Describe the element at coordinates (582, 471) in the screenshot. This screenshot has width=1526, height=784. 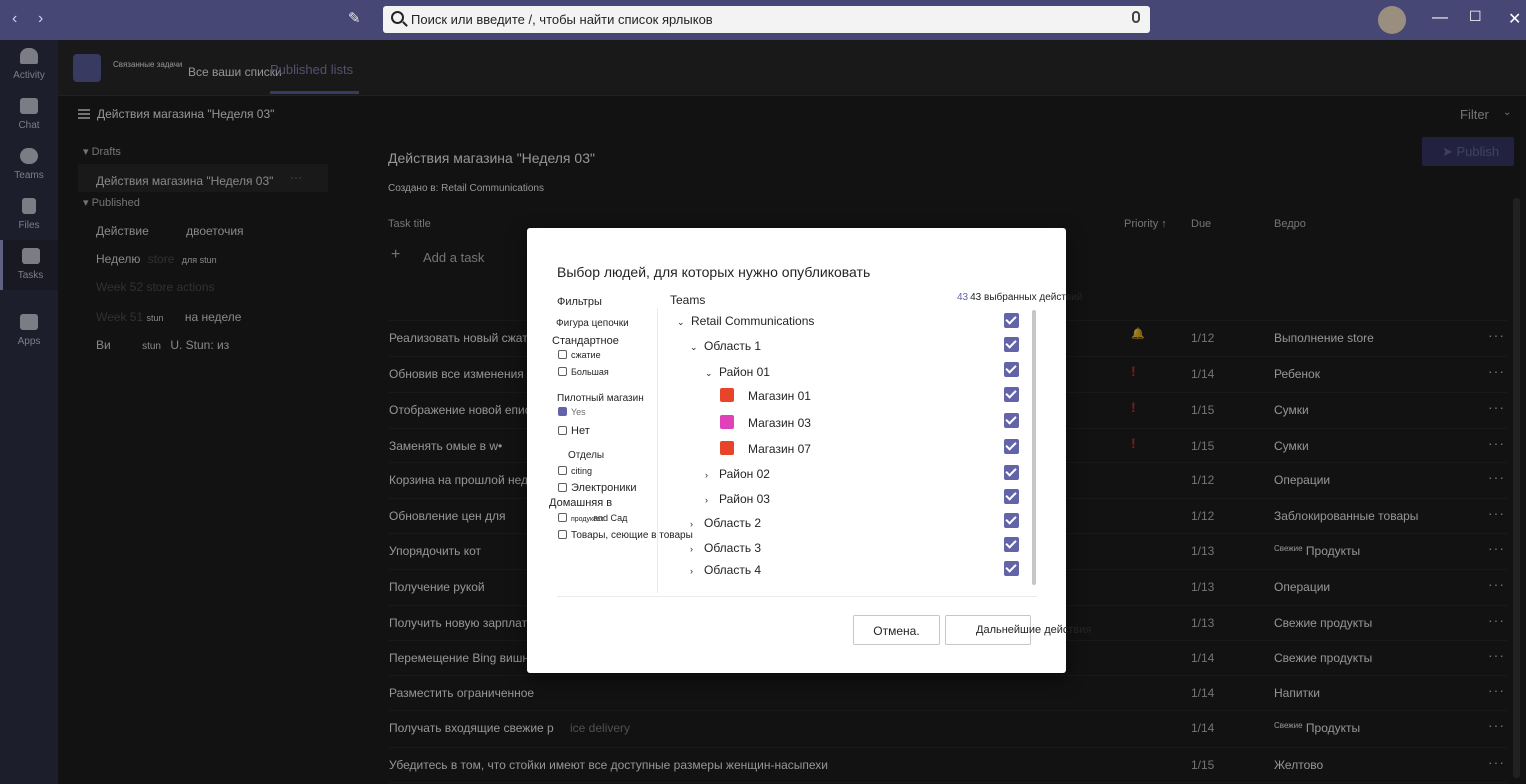
I see `option-label: citing` at that location.